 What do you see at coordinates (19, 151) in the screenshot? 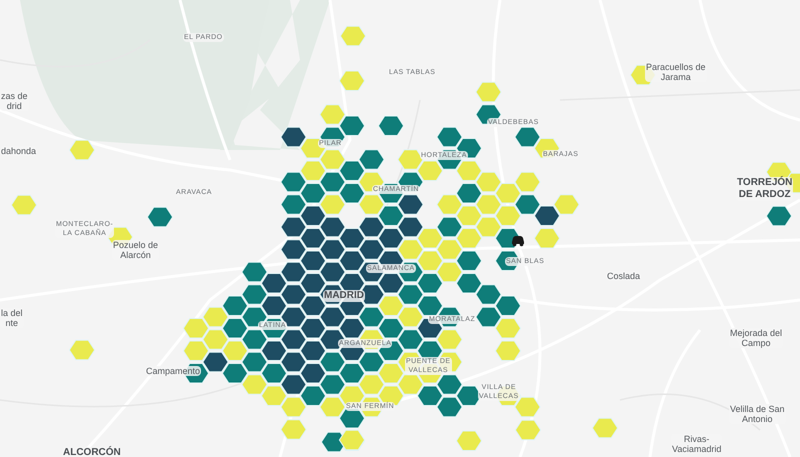
I see `place-label: dahonda` at bounding box center [19, 151].